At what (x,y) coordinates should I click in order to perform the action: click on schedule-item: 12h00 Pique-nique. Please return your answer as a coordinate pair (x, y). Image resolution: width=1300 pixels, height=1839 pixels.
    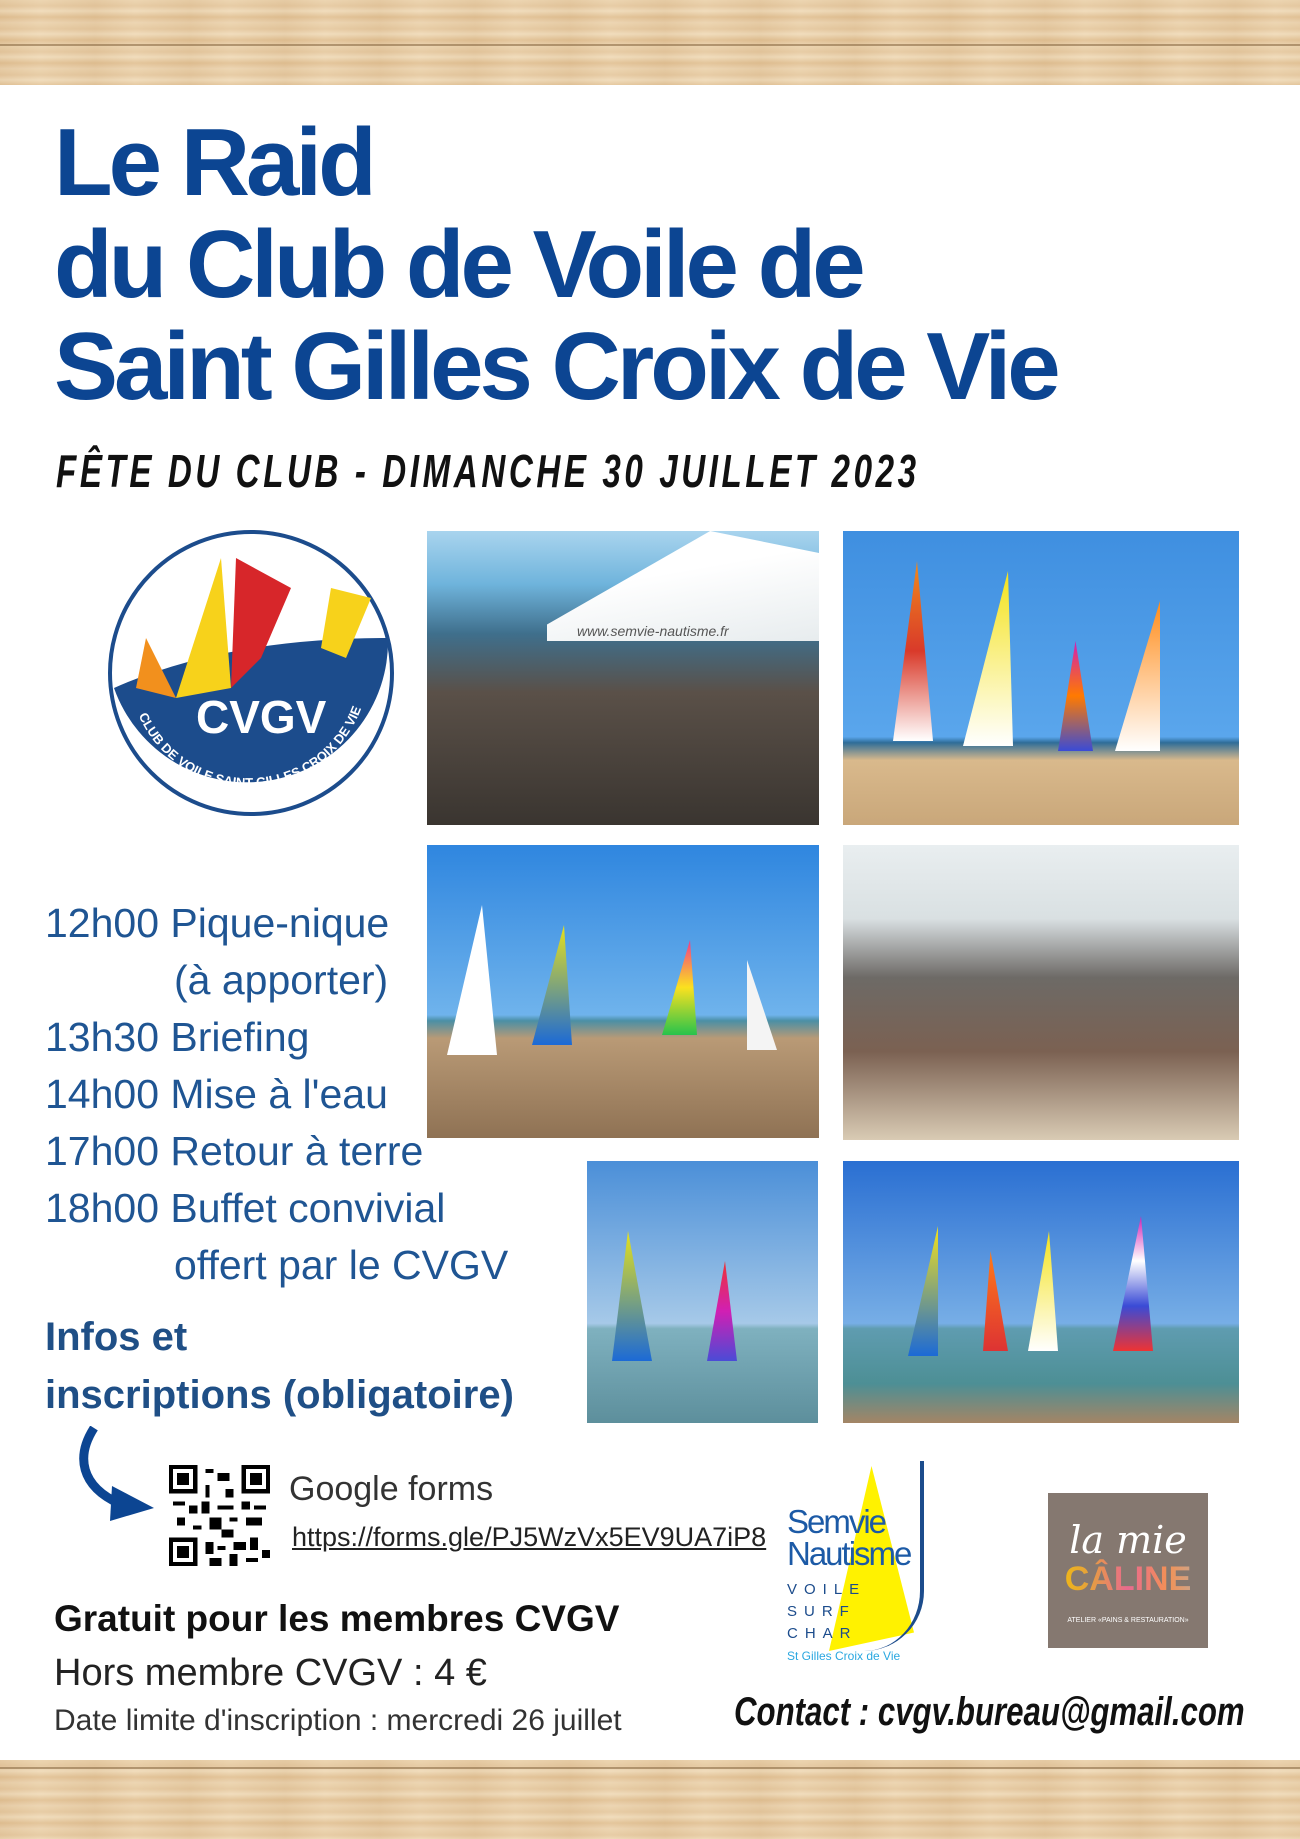
    Looking at the image, I should click on (217, 923).